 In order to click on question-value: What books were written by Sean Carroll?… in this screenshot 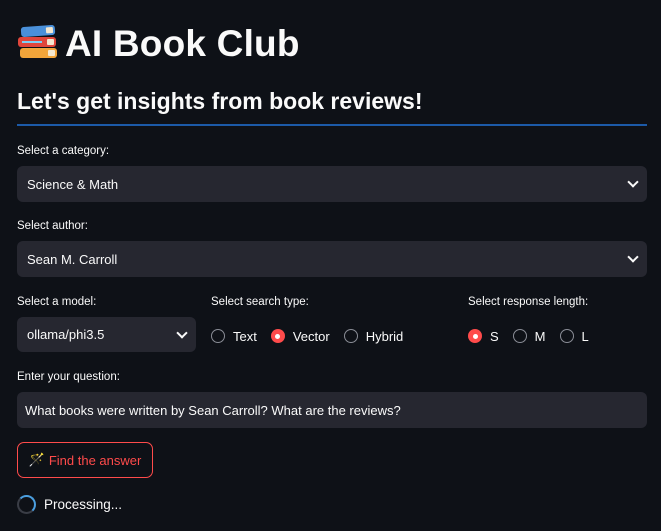, I will do `click(213, 410)`.